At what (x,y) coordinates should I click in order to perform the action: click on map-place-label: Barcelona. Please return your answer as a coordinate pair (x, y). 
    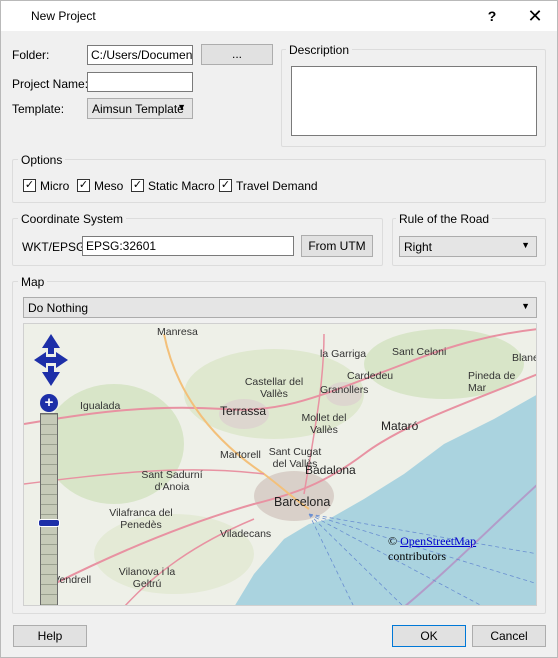
    Looking at the image, I should click on (302, 502).